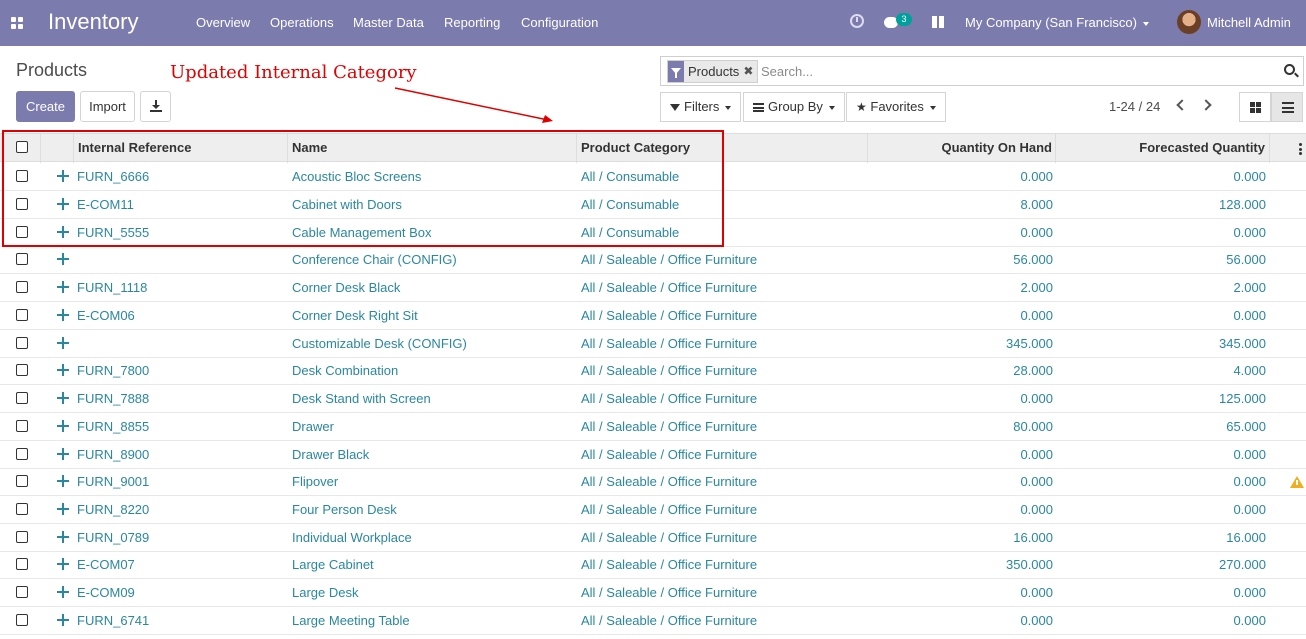 This screenshot has height=639, width=1306. What do you see at coordinates (347, 204) in the screenshot?
I see `cell-name: Cabinet with Doors` at bounding box center [347, 204].